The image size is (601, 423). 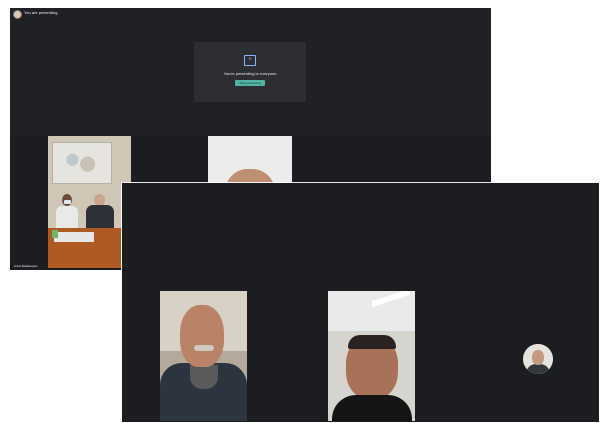 What do you see at coordinates (17, 14) in the screenshot?
I see `presenter-avatar` at bounding box center [17, 14].